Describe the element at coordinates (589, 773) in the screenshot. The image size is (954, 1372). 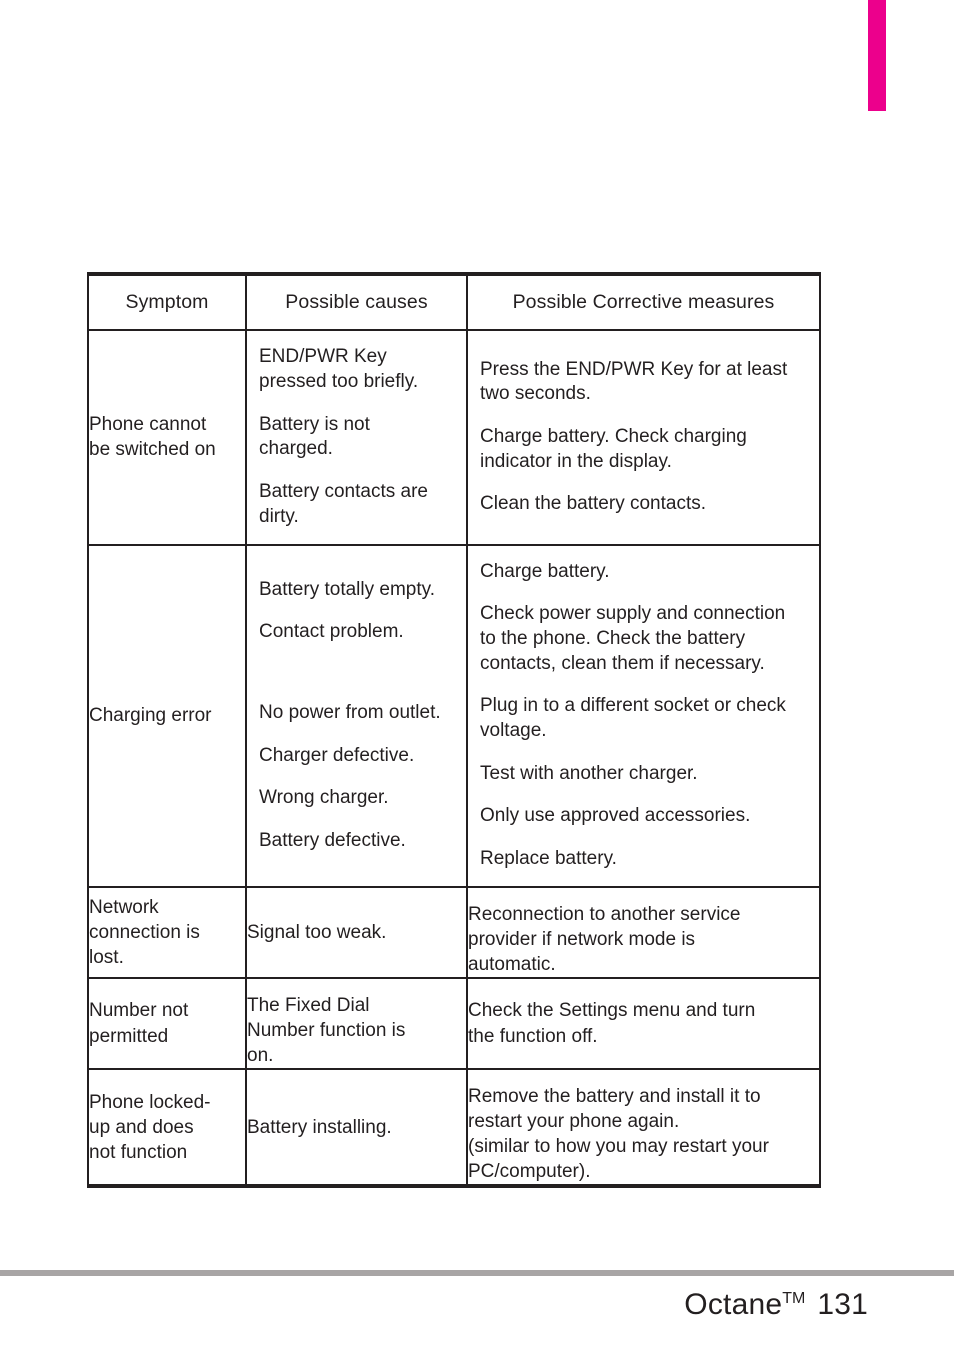
I see `measure-item: Test with another charger.` at that location.